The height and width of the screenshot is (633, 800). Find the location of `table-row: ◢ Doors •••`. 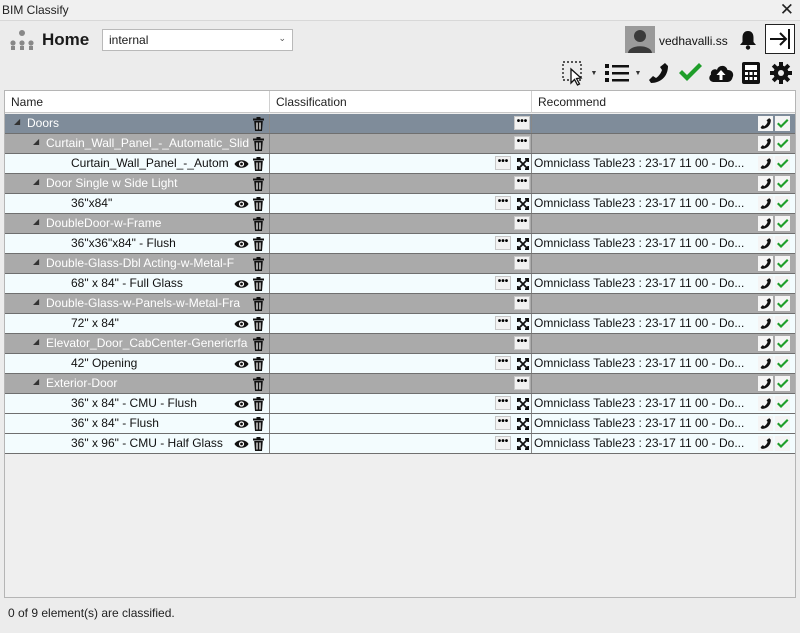

table-row: ◢ Doors ••• is located at coordinates (400, 124).